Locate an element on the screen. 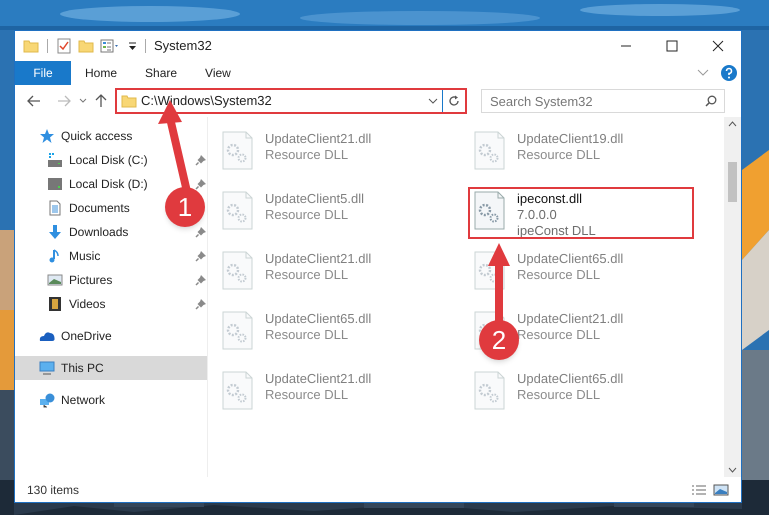 The height and width of the screenshot is (515, 769). address-bar: C:\Windows\System32 is located at coordinates (291, 101).